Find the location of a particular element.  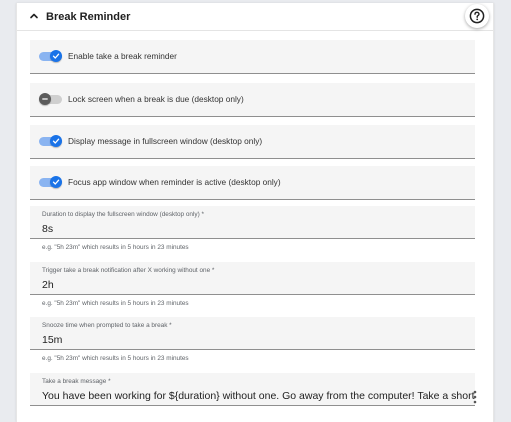

enable-break-reminder-toggle is located at coordinates (50, 56).